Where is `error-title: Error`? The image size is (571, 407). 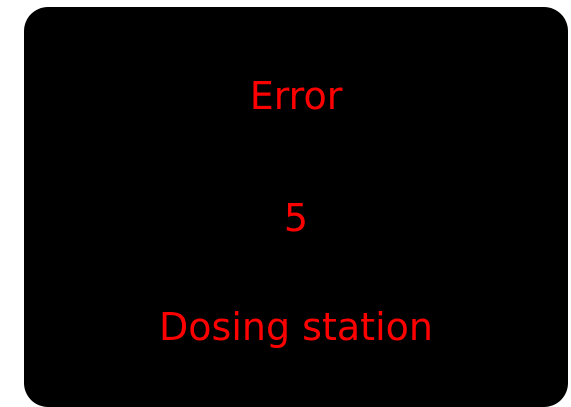 error-title: Error is located at coordinates (296, 96).